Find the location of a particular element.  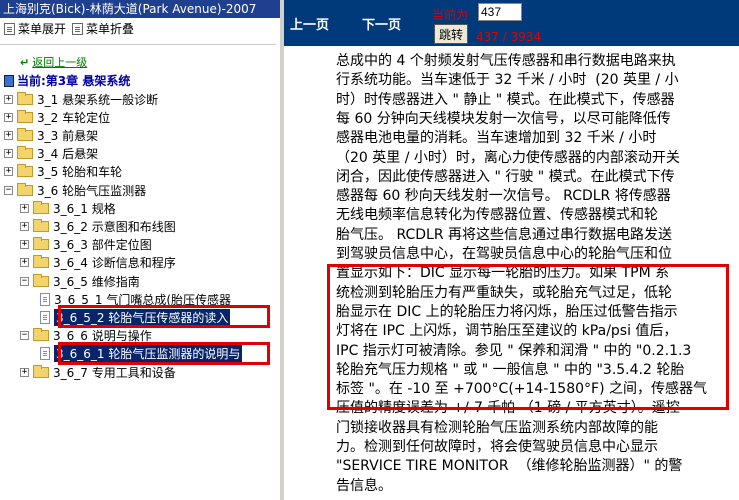

tree-item-label: 3_6_5 维修指南 is located at coordinates (96, 281).